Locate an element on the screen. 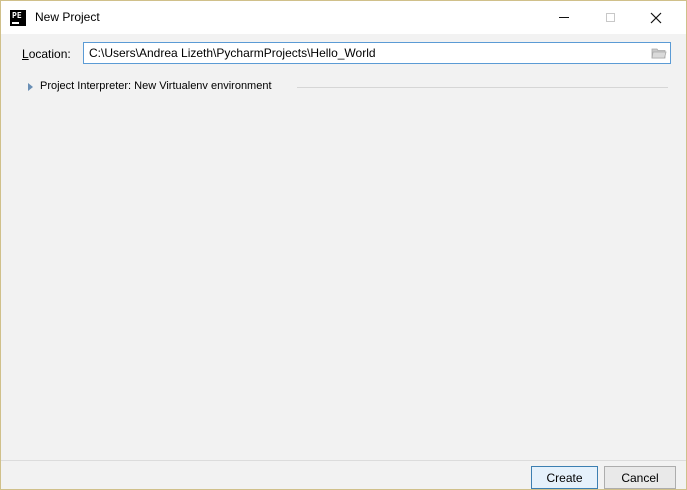 The height and width of the screenshot is (490, 687). window-title: New Project is located at coordinates (67, 17).